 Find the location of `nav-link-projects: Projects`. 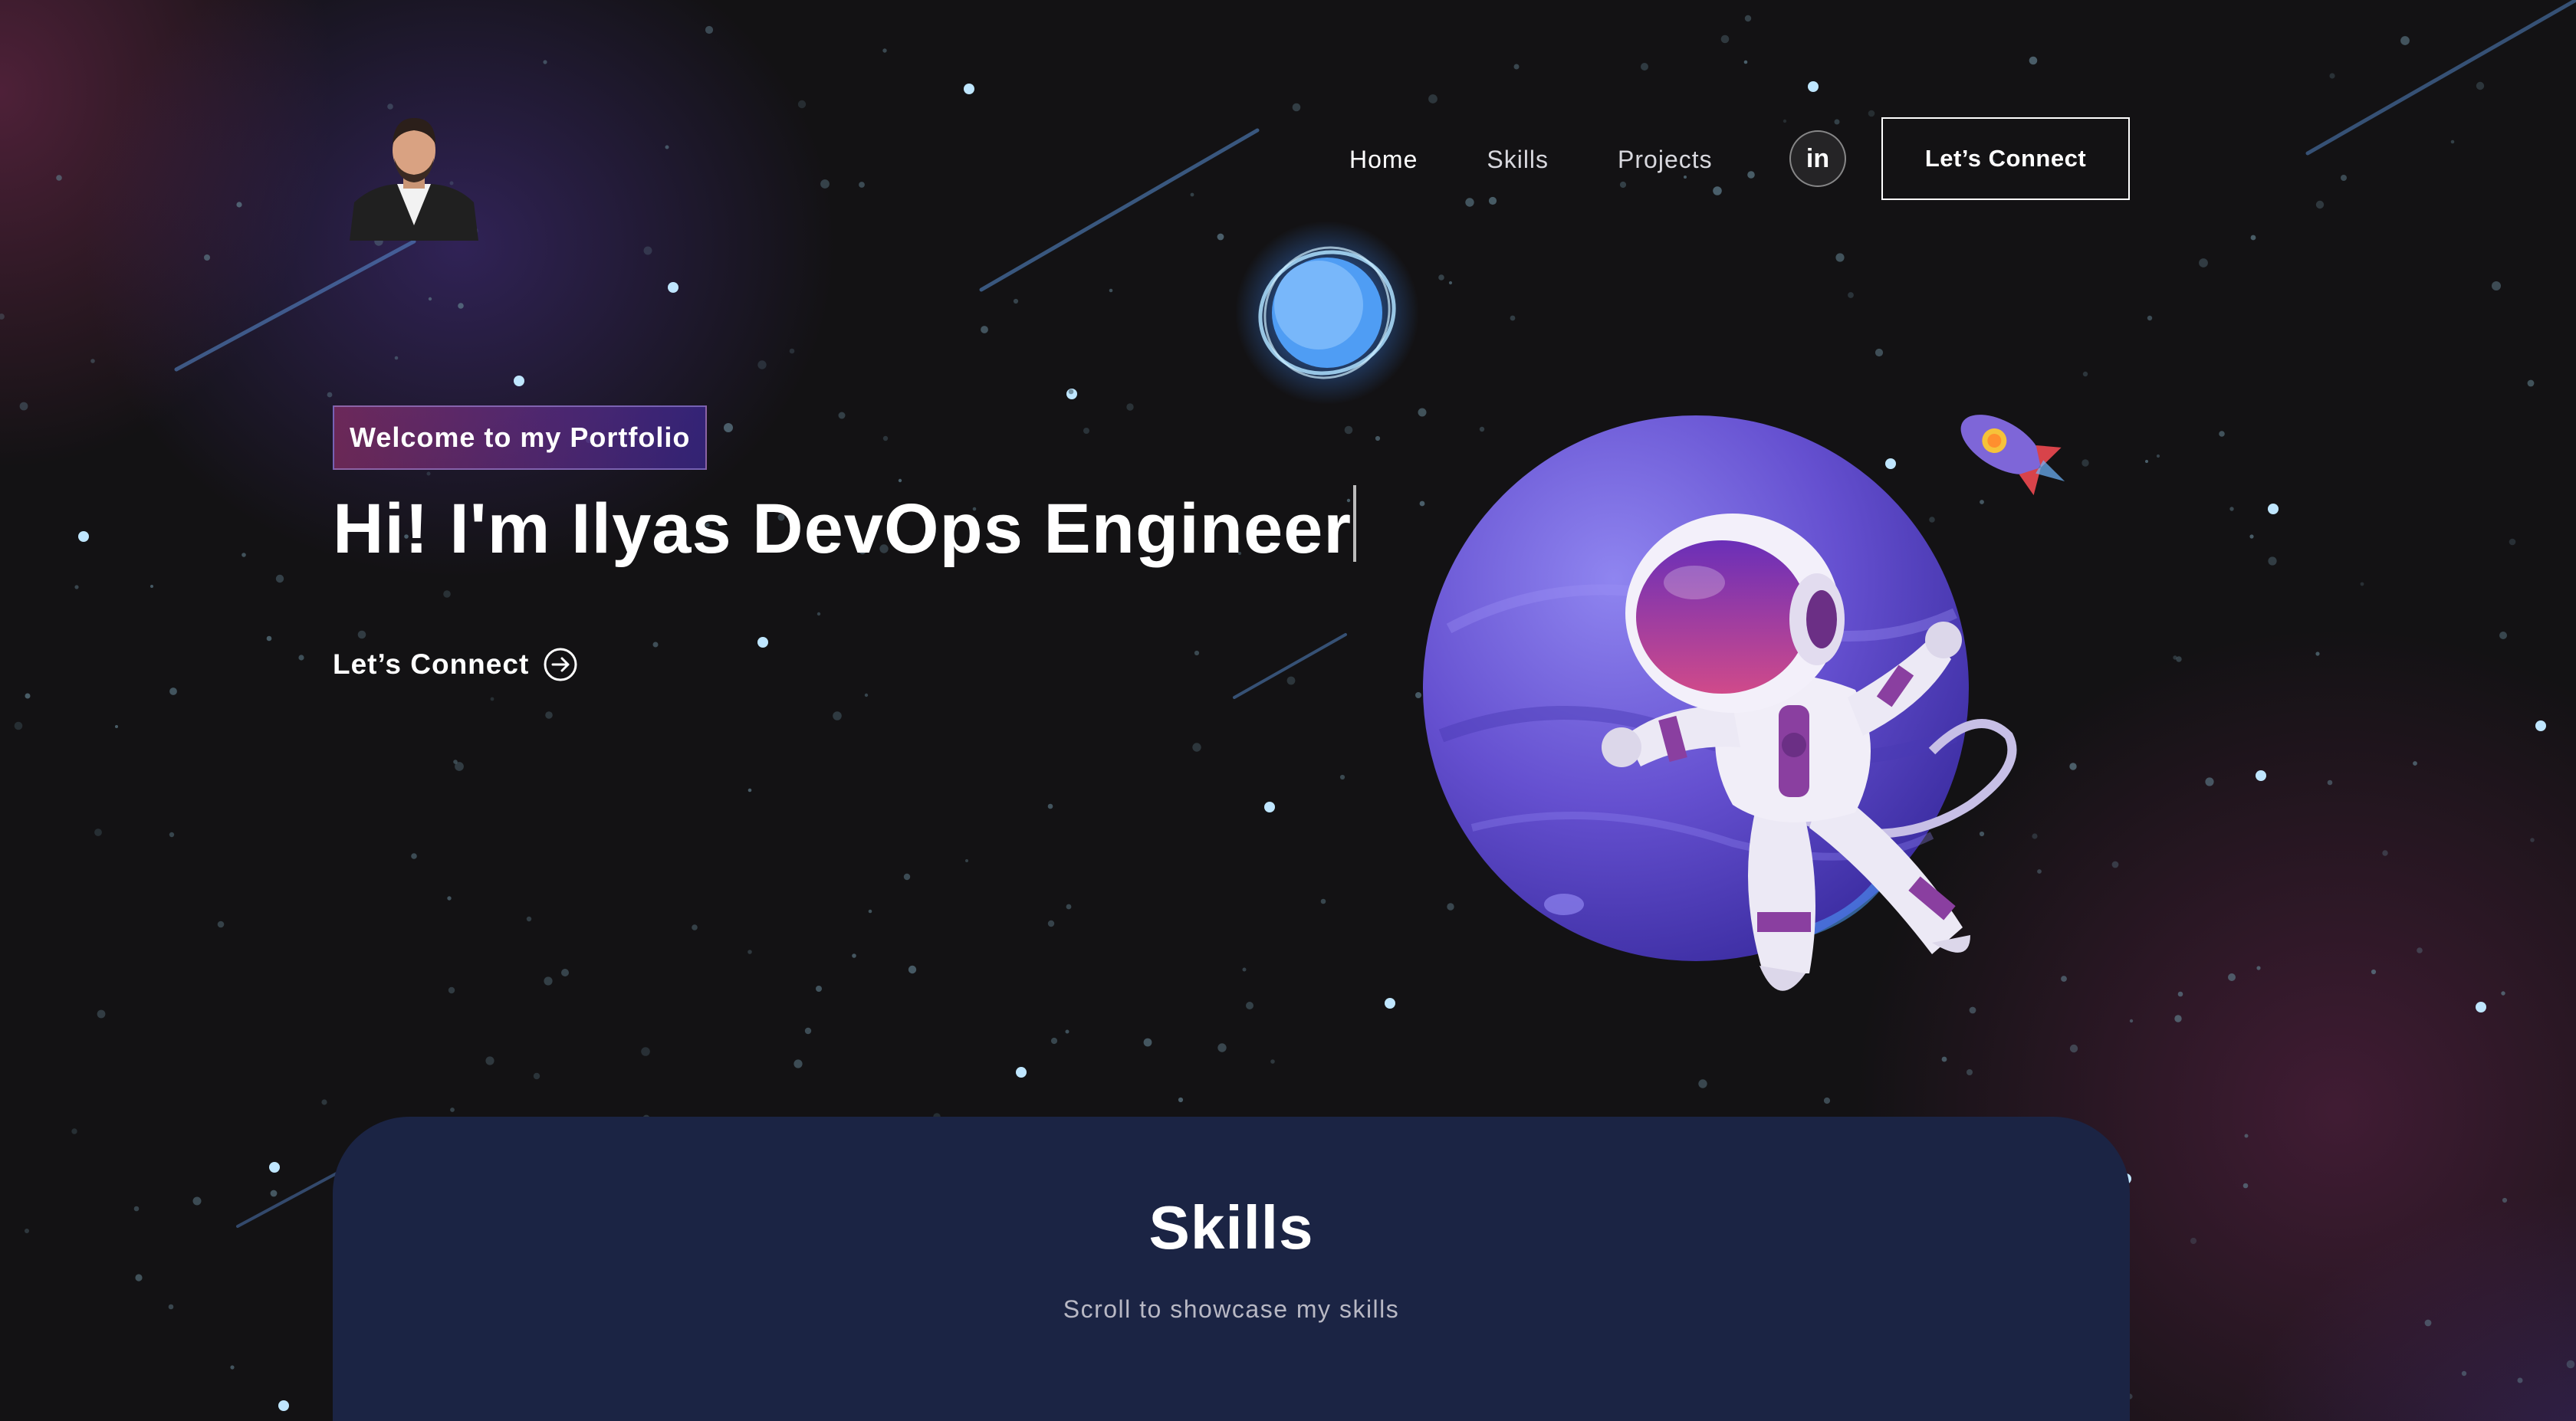

nav-link-projects: Projects is located at coordinates (1665, 160).